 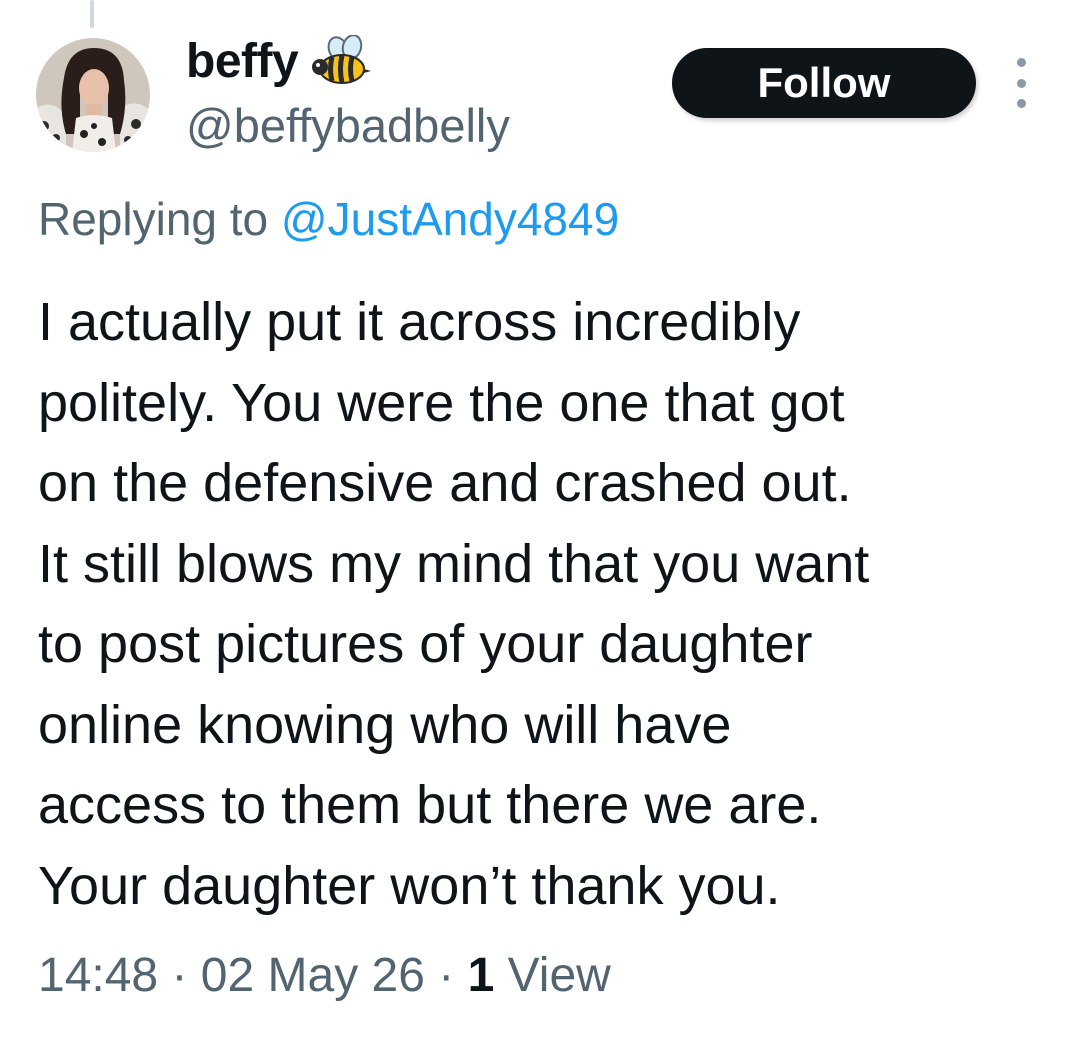 I want to click on tweet-line: access to them but there we are., so click(x=430, y=805).